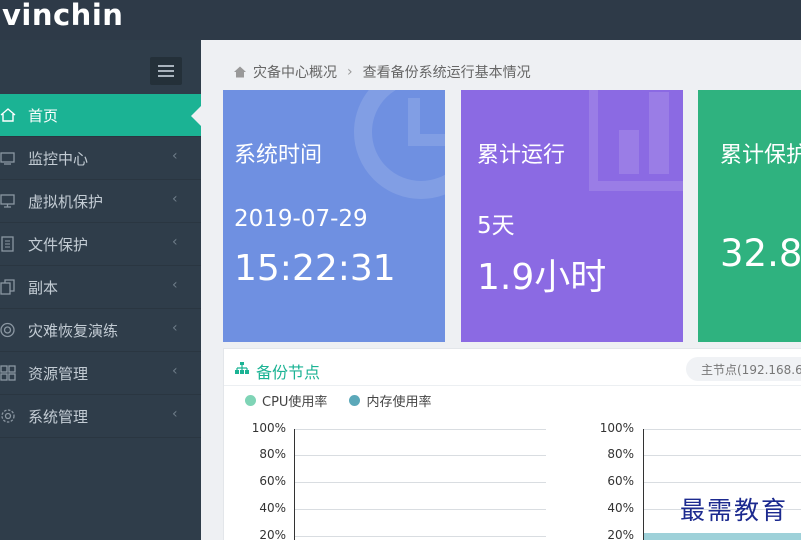 The height and width of the screenshot is (540, 801). I want to click on breadcrumb: 灾备中心概况 › 查看备份系统运行基本情况, so click(382, 72).